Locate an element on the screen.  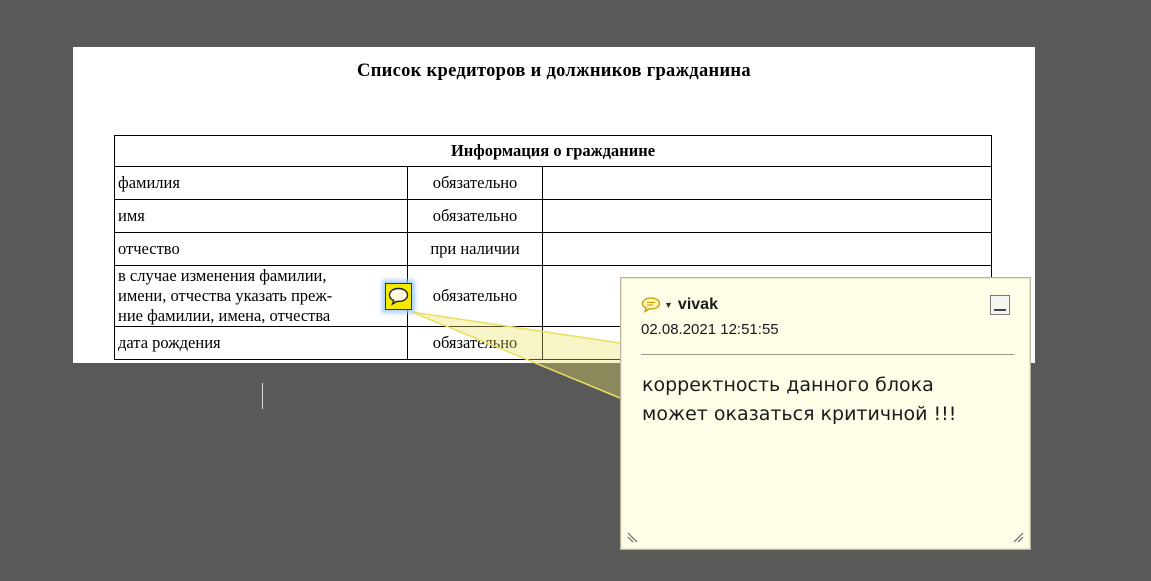
field-label-line: ние фамилии, имена, отчества is located at coordinates (224, 315).